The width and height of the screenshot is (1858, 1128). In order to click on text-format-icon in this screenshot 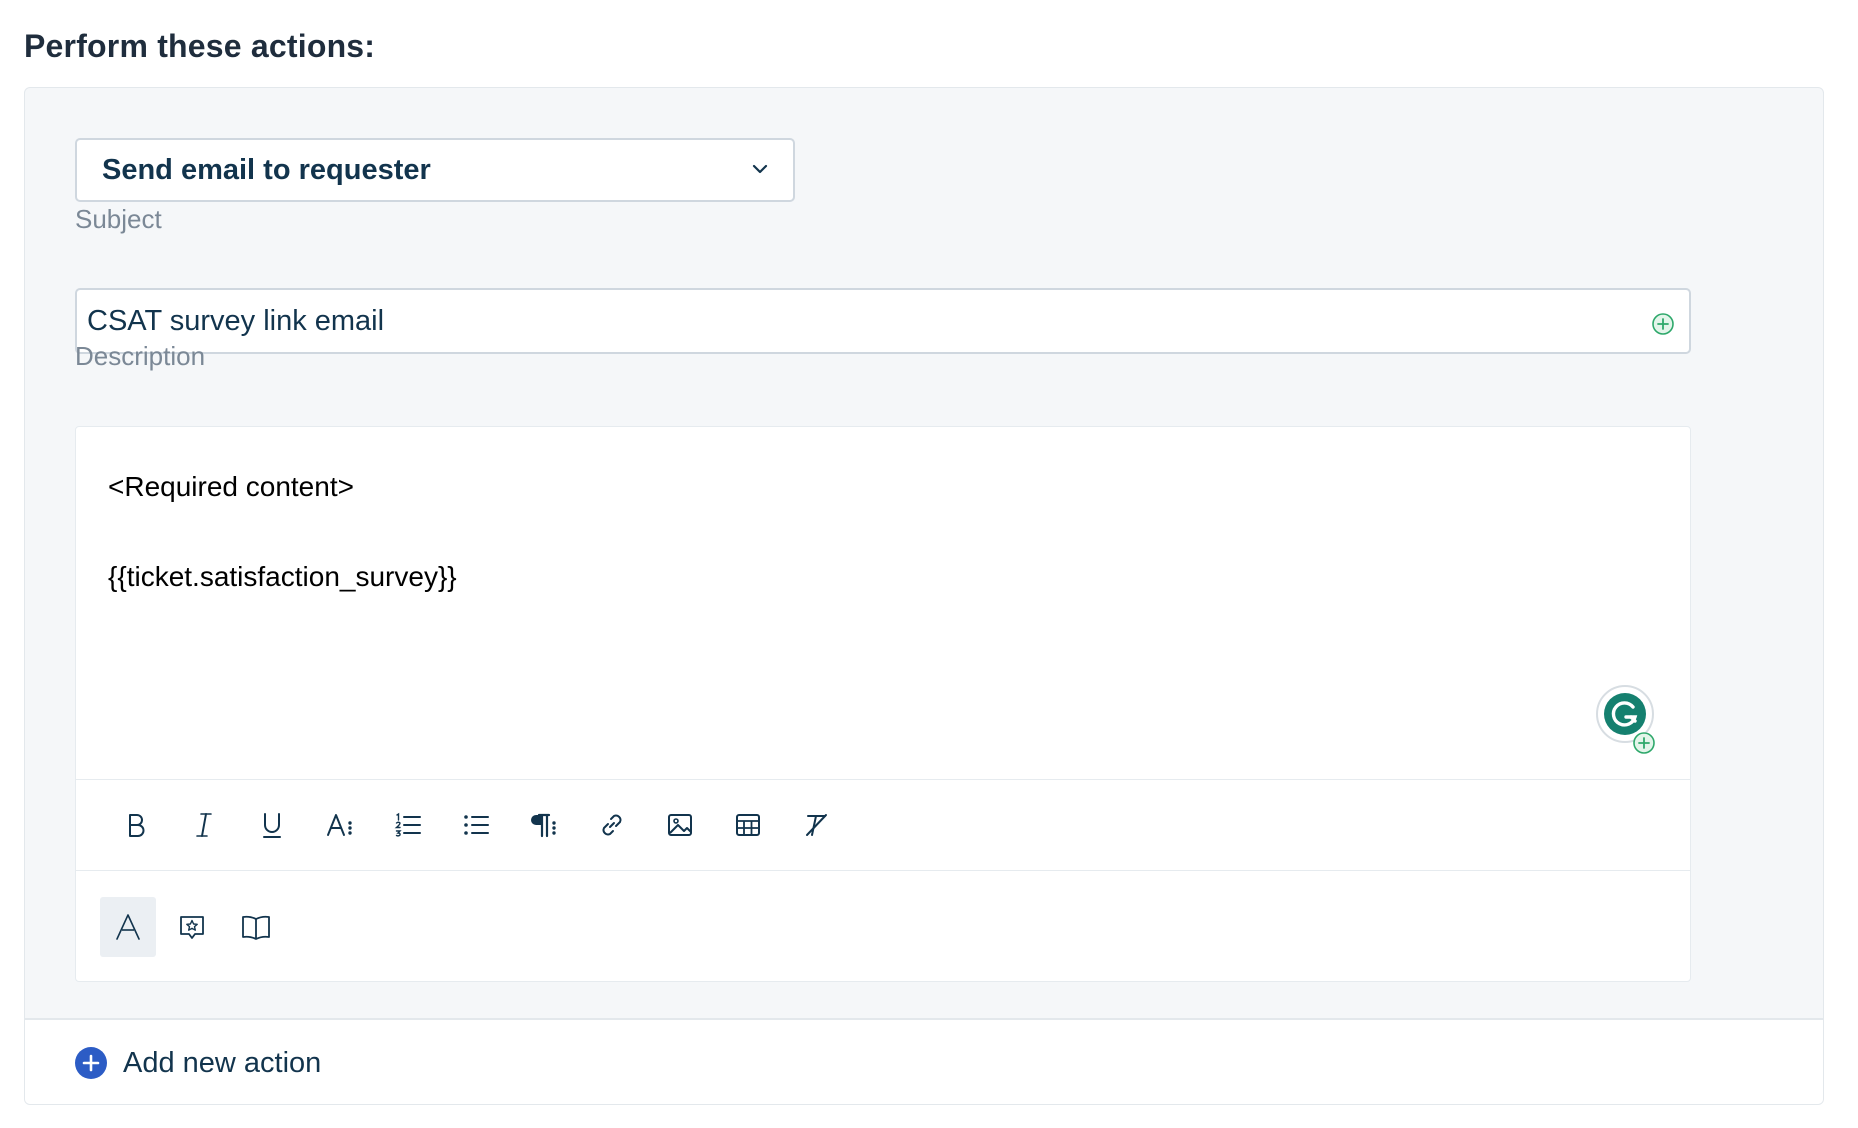, I will do `click(128, 927)`.